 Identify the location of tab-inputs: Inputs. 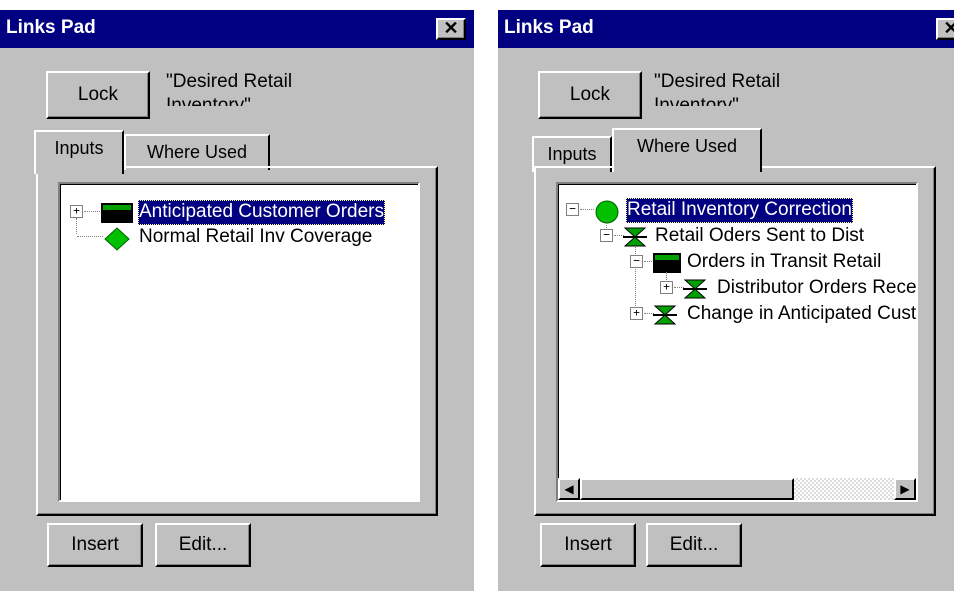
(79, 152).